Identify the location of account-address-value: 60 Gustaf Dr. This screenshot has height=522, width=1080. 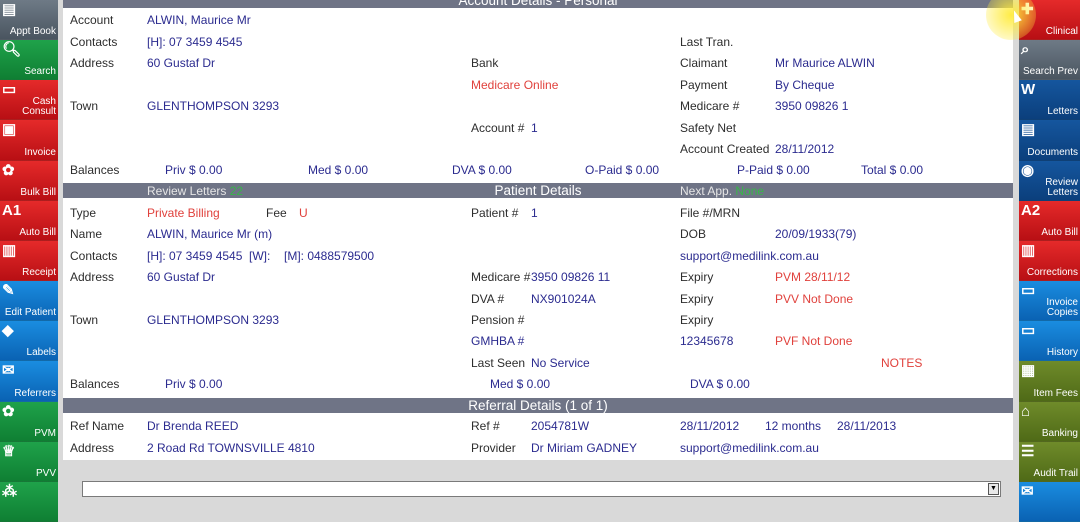
(181, 63).